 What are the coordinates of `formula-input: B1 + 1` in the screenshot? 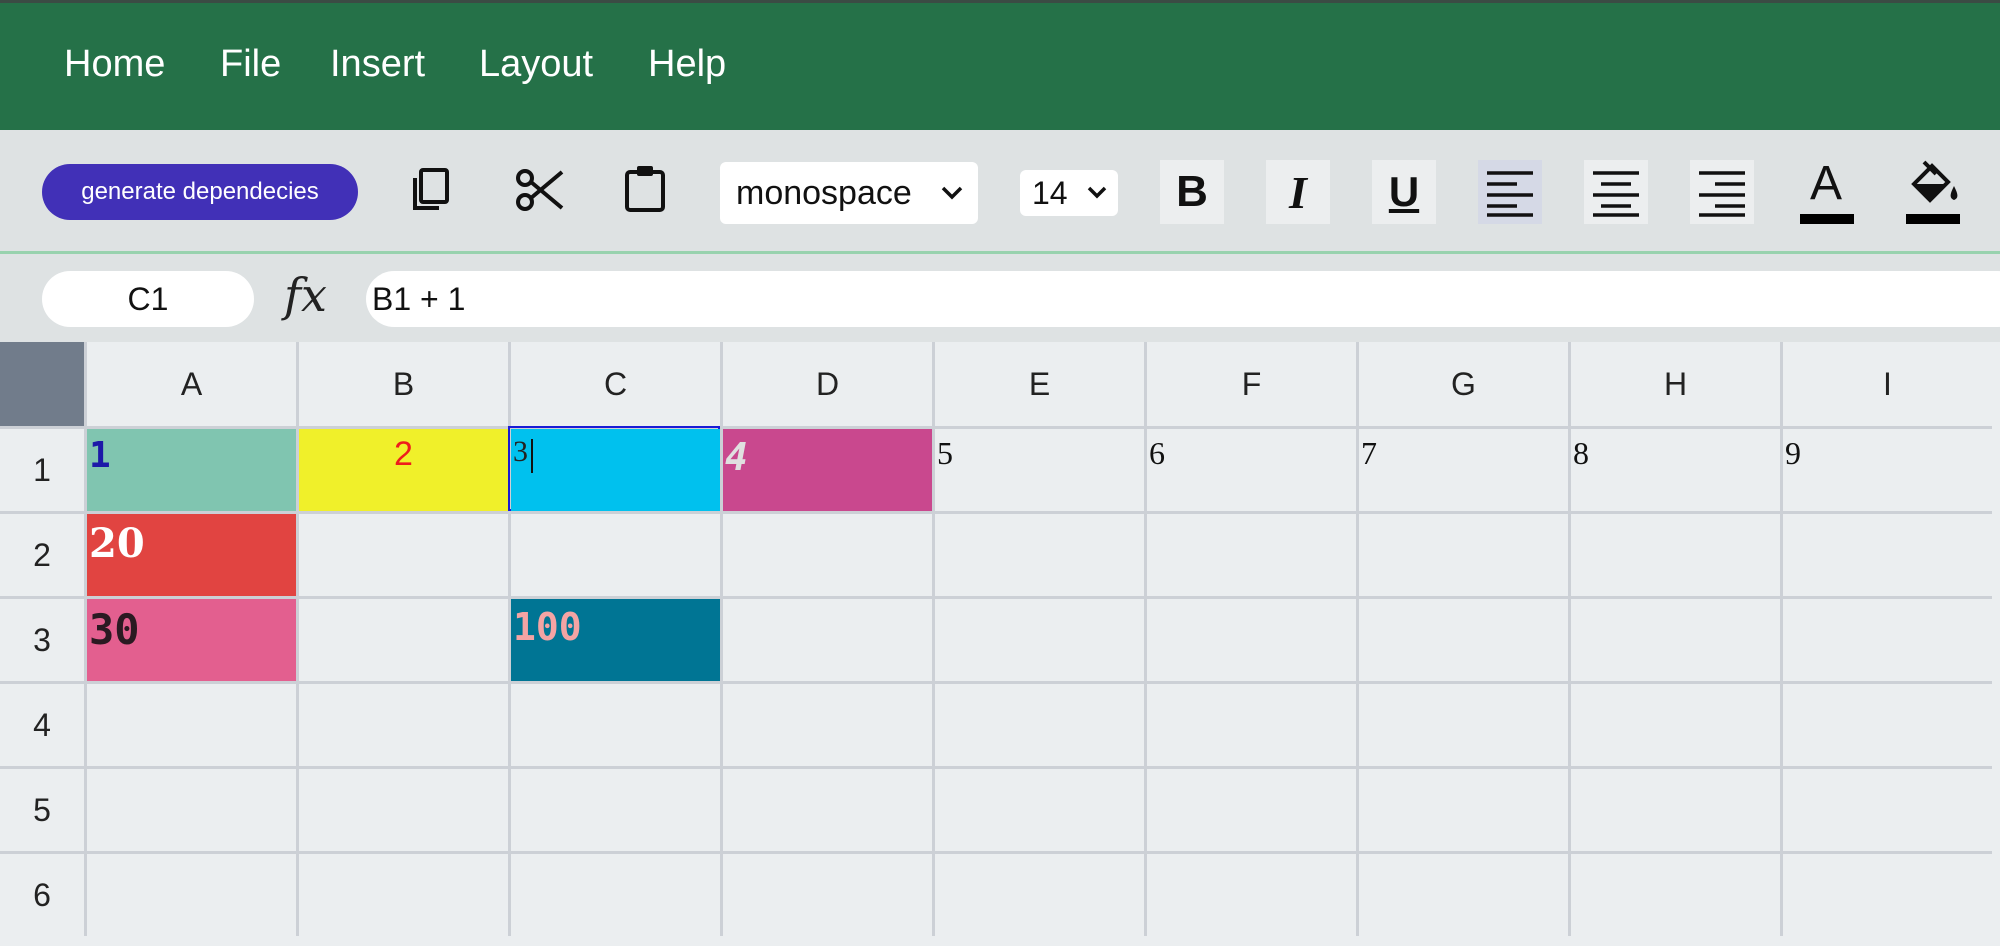 It's located at (1183, 299).